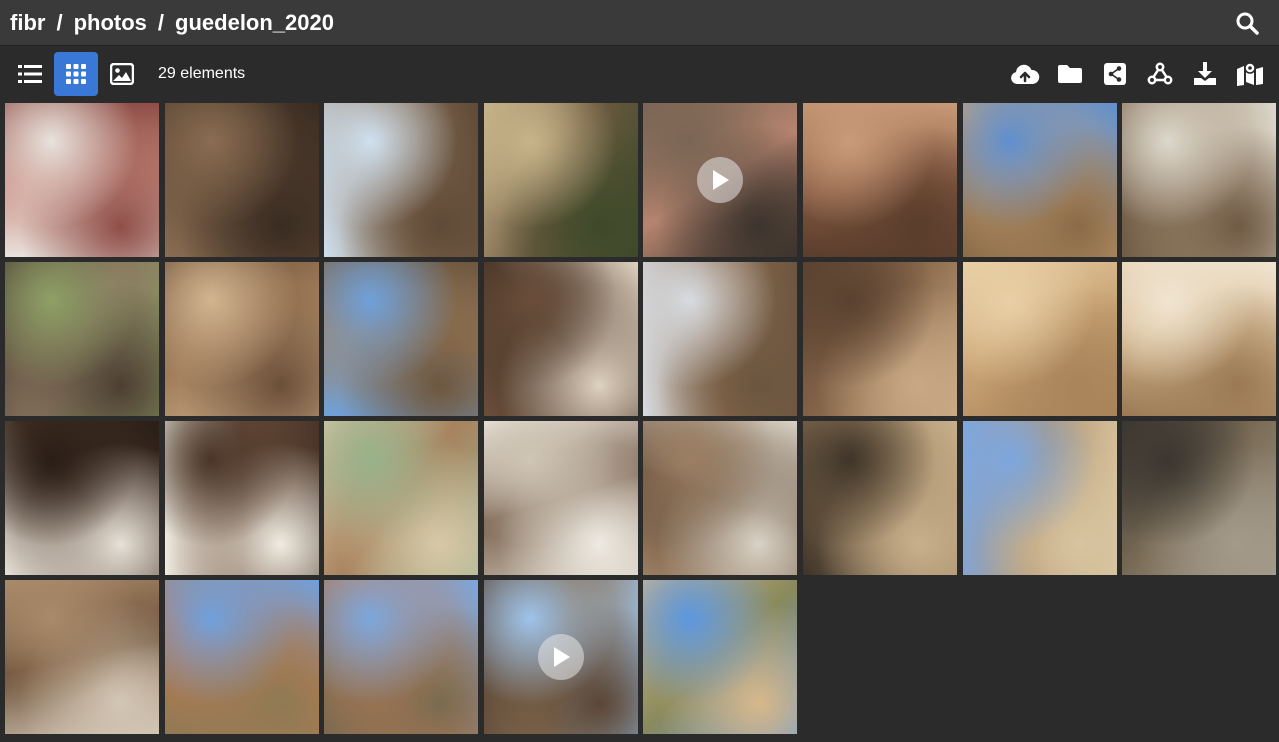 The image size is (1279, 742). I want to click on grid-view-icon, so click(76, 74).